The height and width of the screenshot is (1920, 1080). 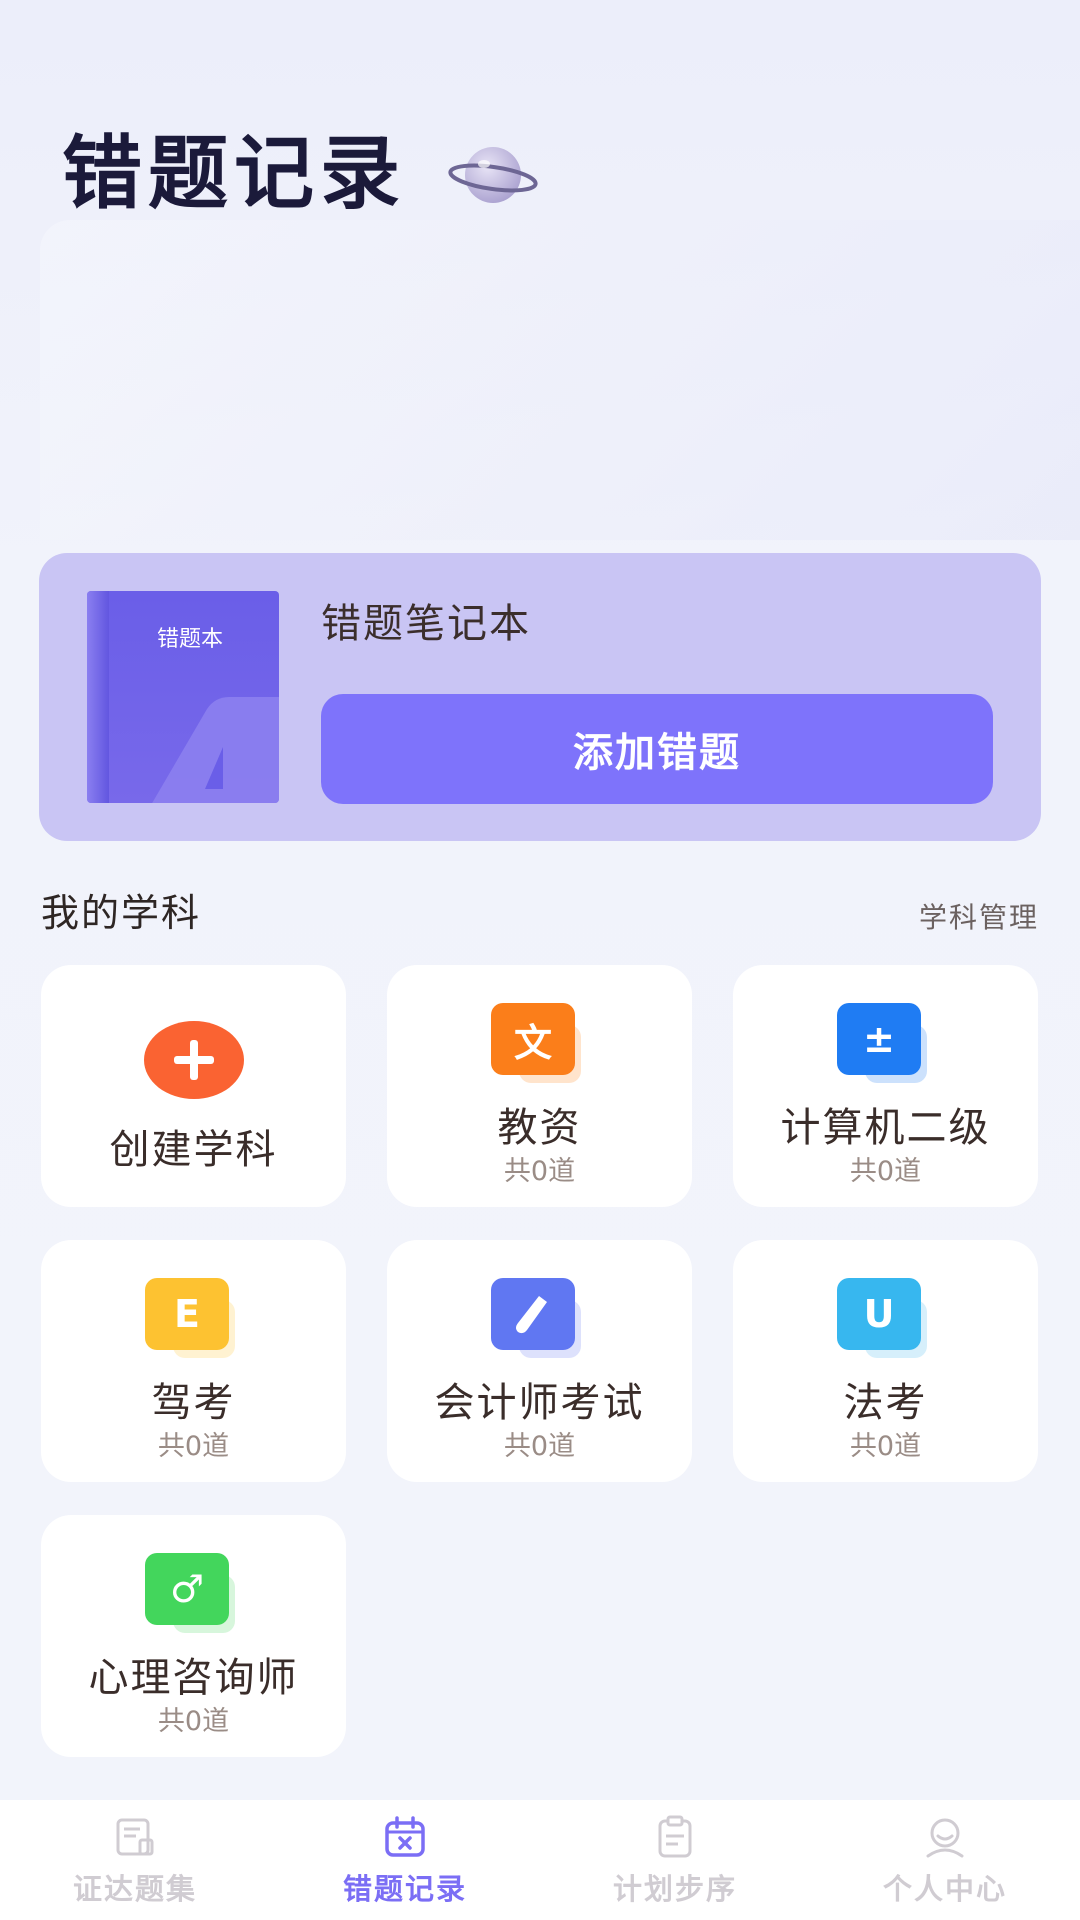 I want to click on tab-label: 证达题集, so click(x=134, y=1889).